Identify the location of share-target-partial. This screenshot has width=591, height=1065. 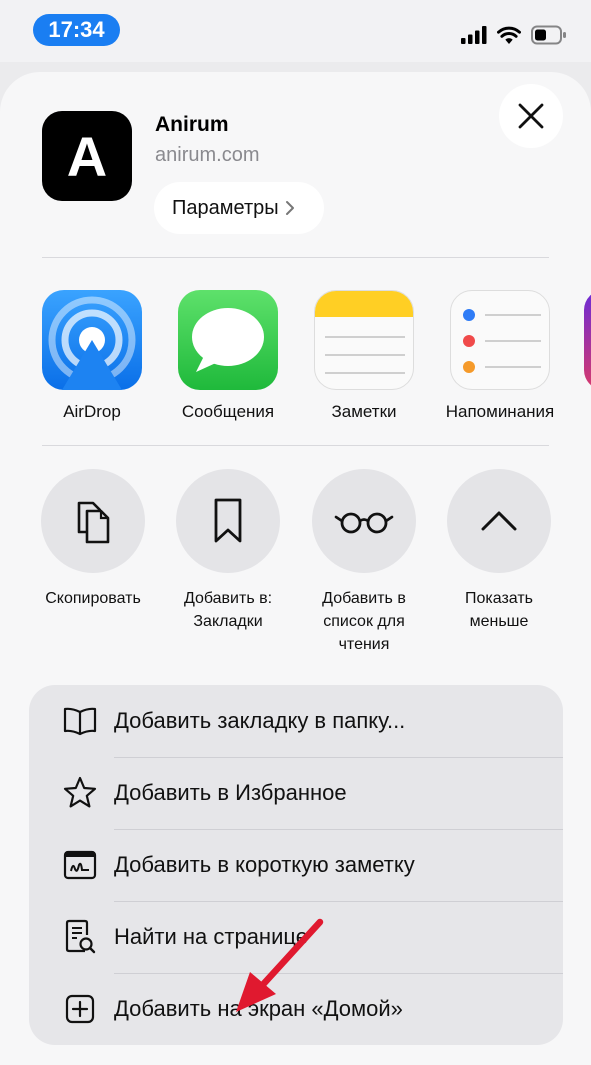
(587, 340).